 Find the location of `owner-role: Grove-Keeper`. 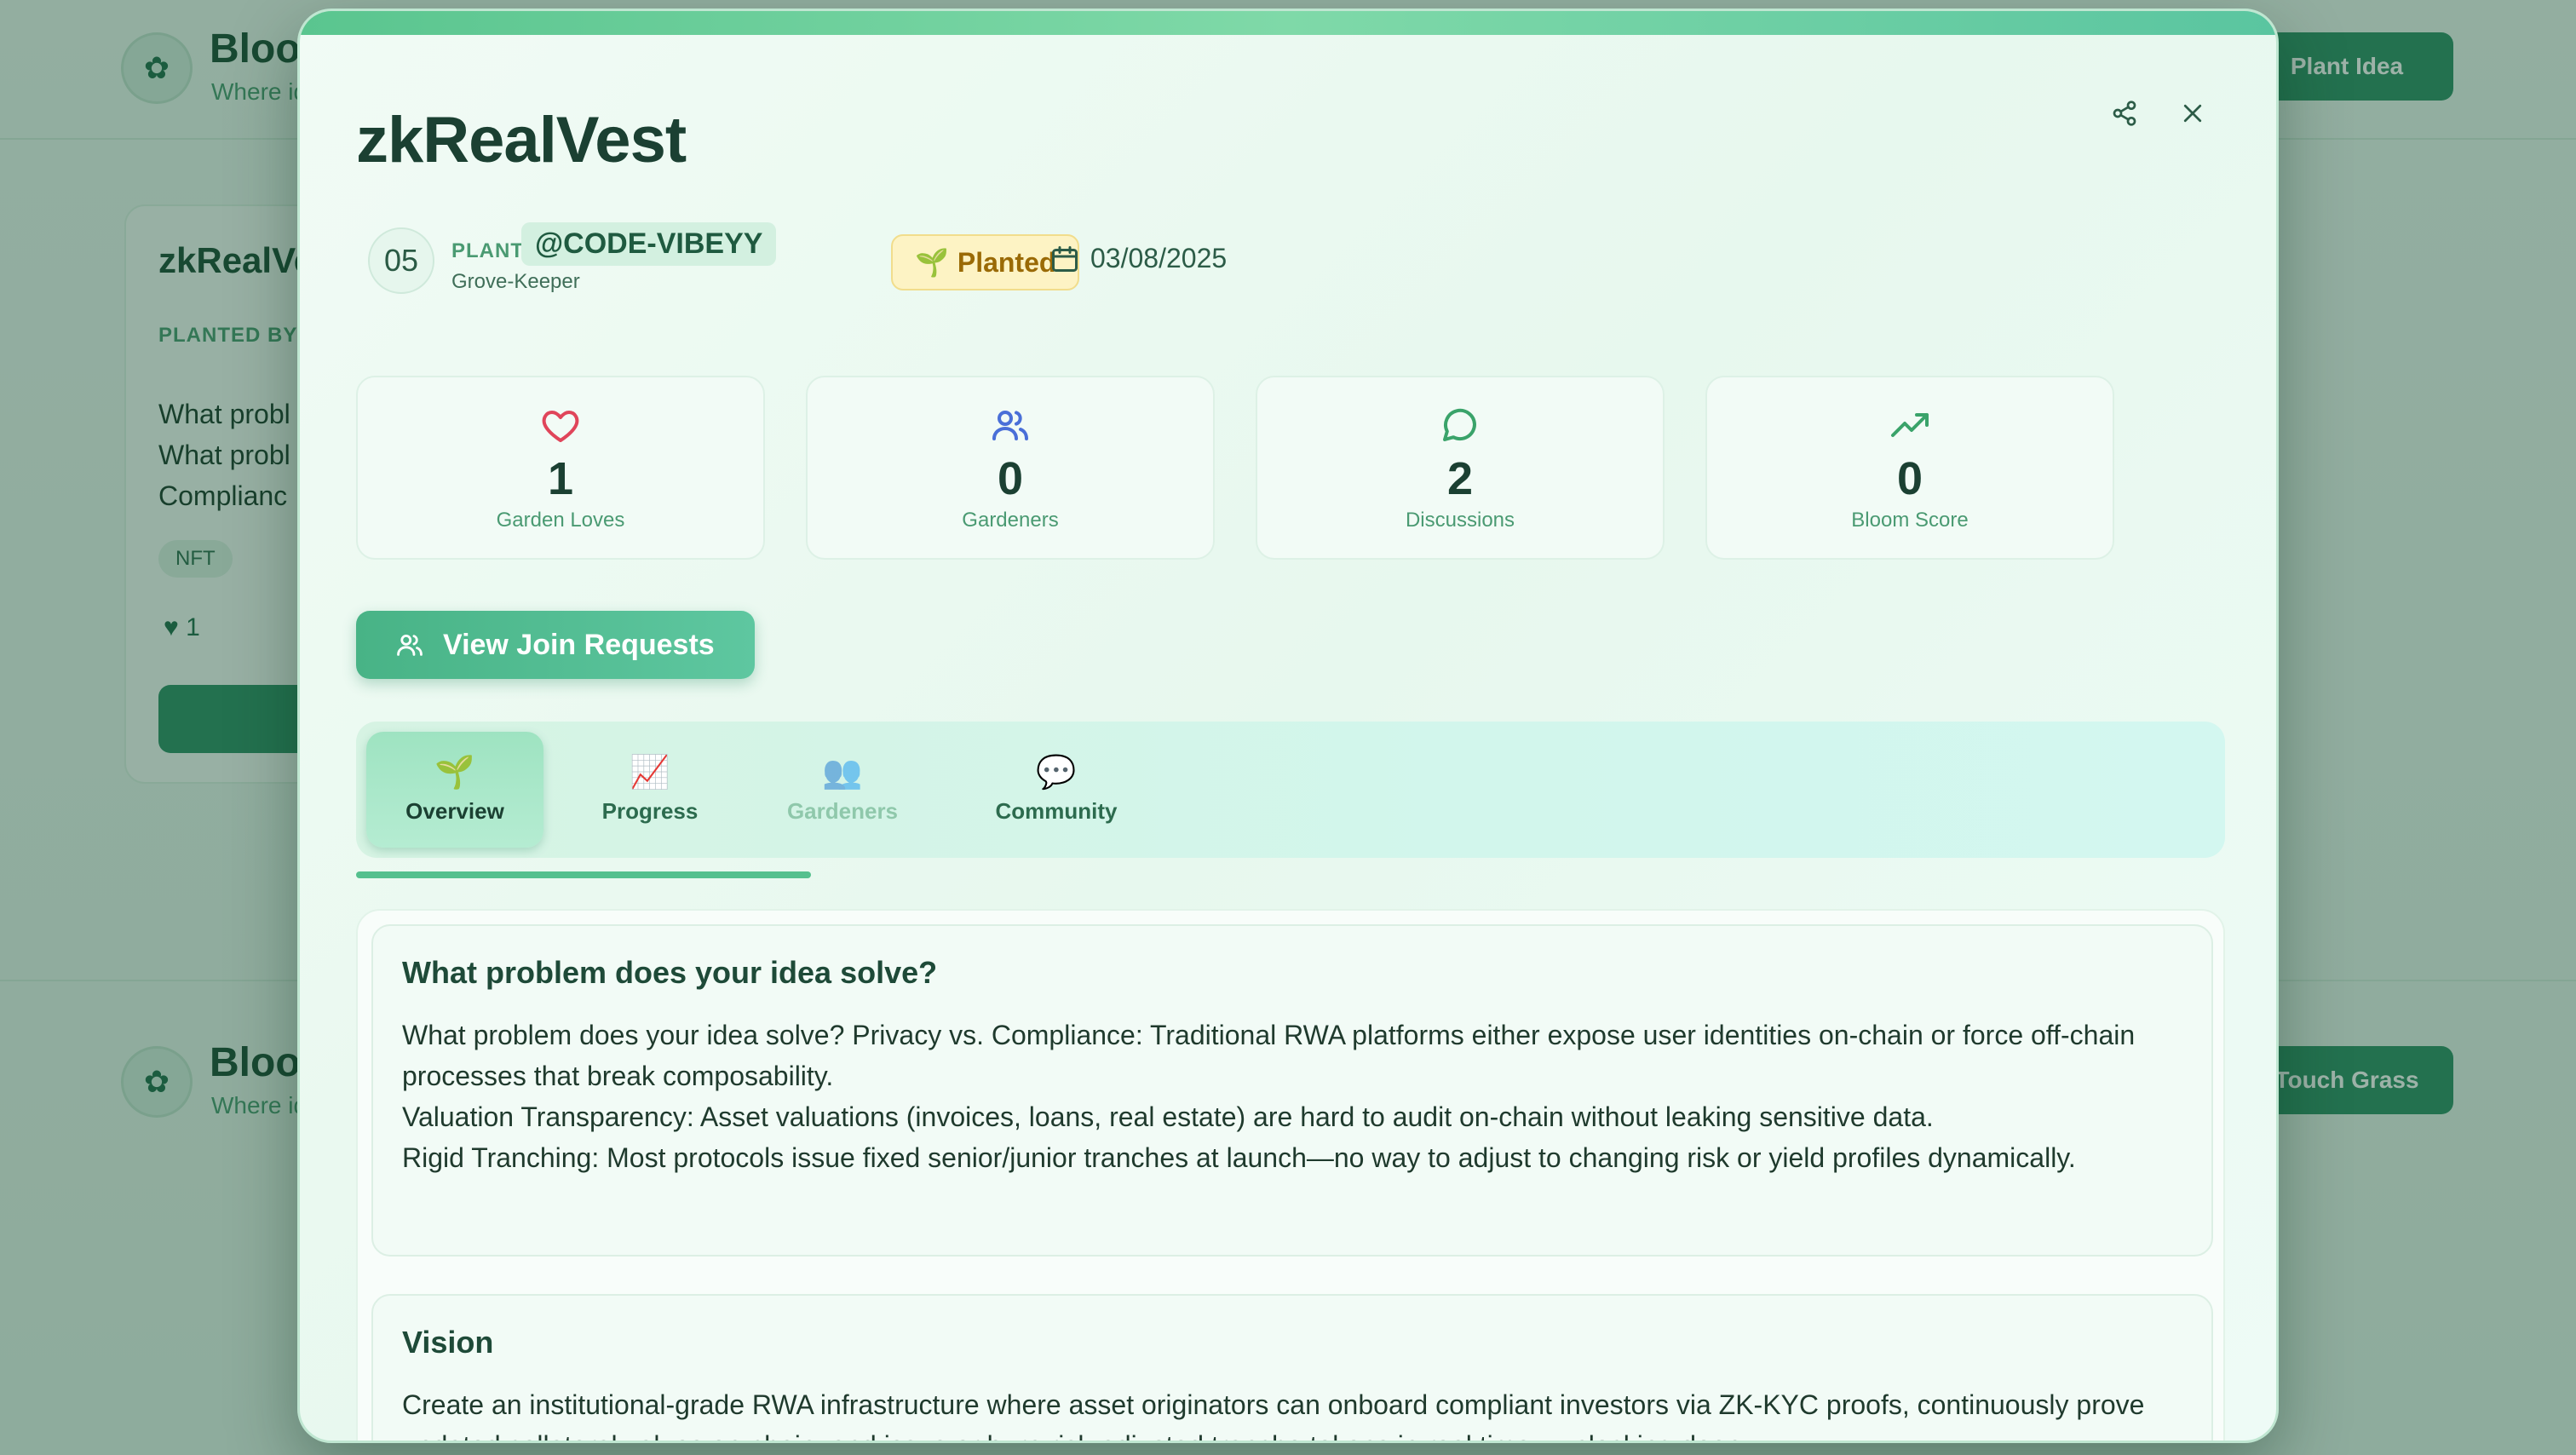

owner-role: Grove-Keeper is located at coordinates (515, 281).